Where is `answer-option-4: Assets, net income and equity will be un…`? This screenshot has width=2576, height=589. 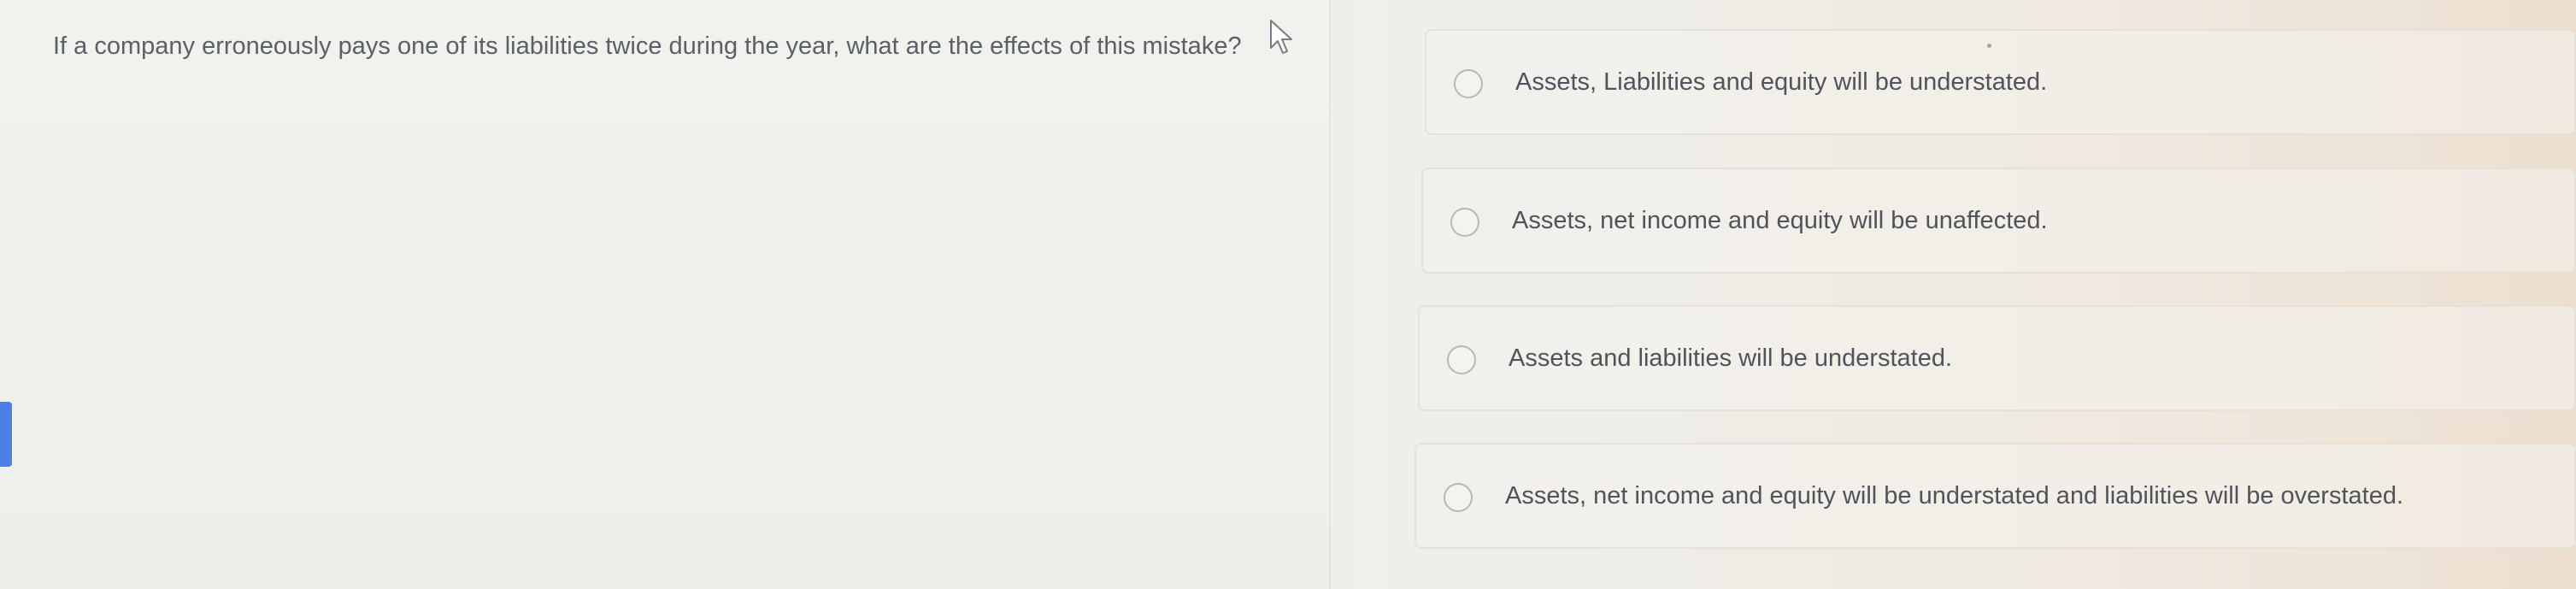 answer-option-4: Assets, net income and equity will be un… is located at coordinates (1995, 496).